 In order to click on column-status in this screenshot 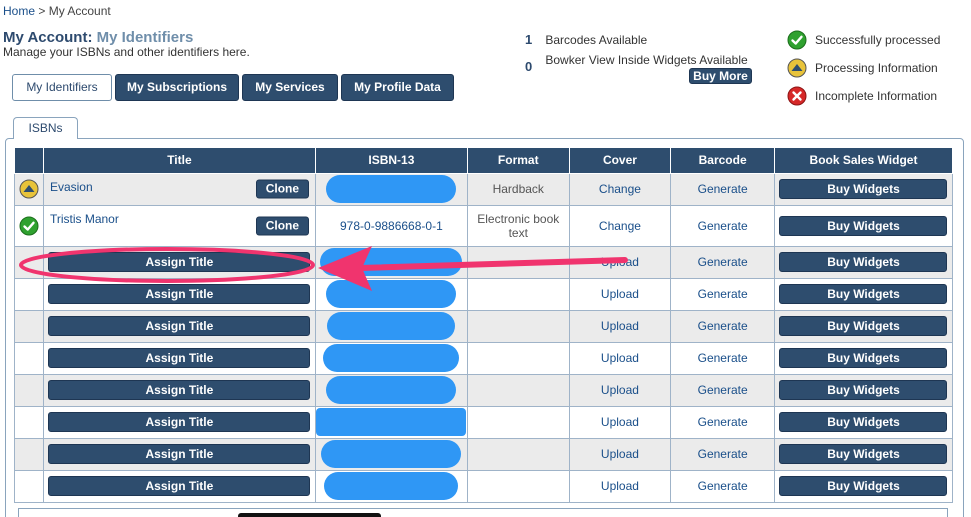, I will do `click(29, 161)`.